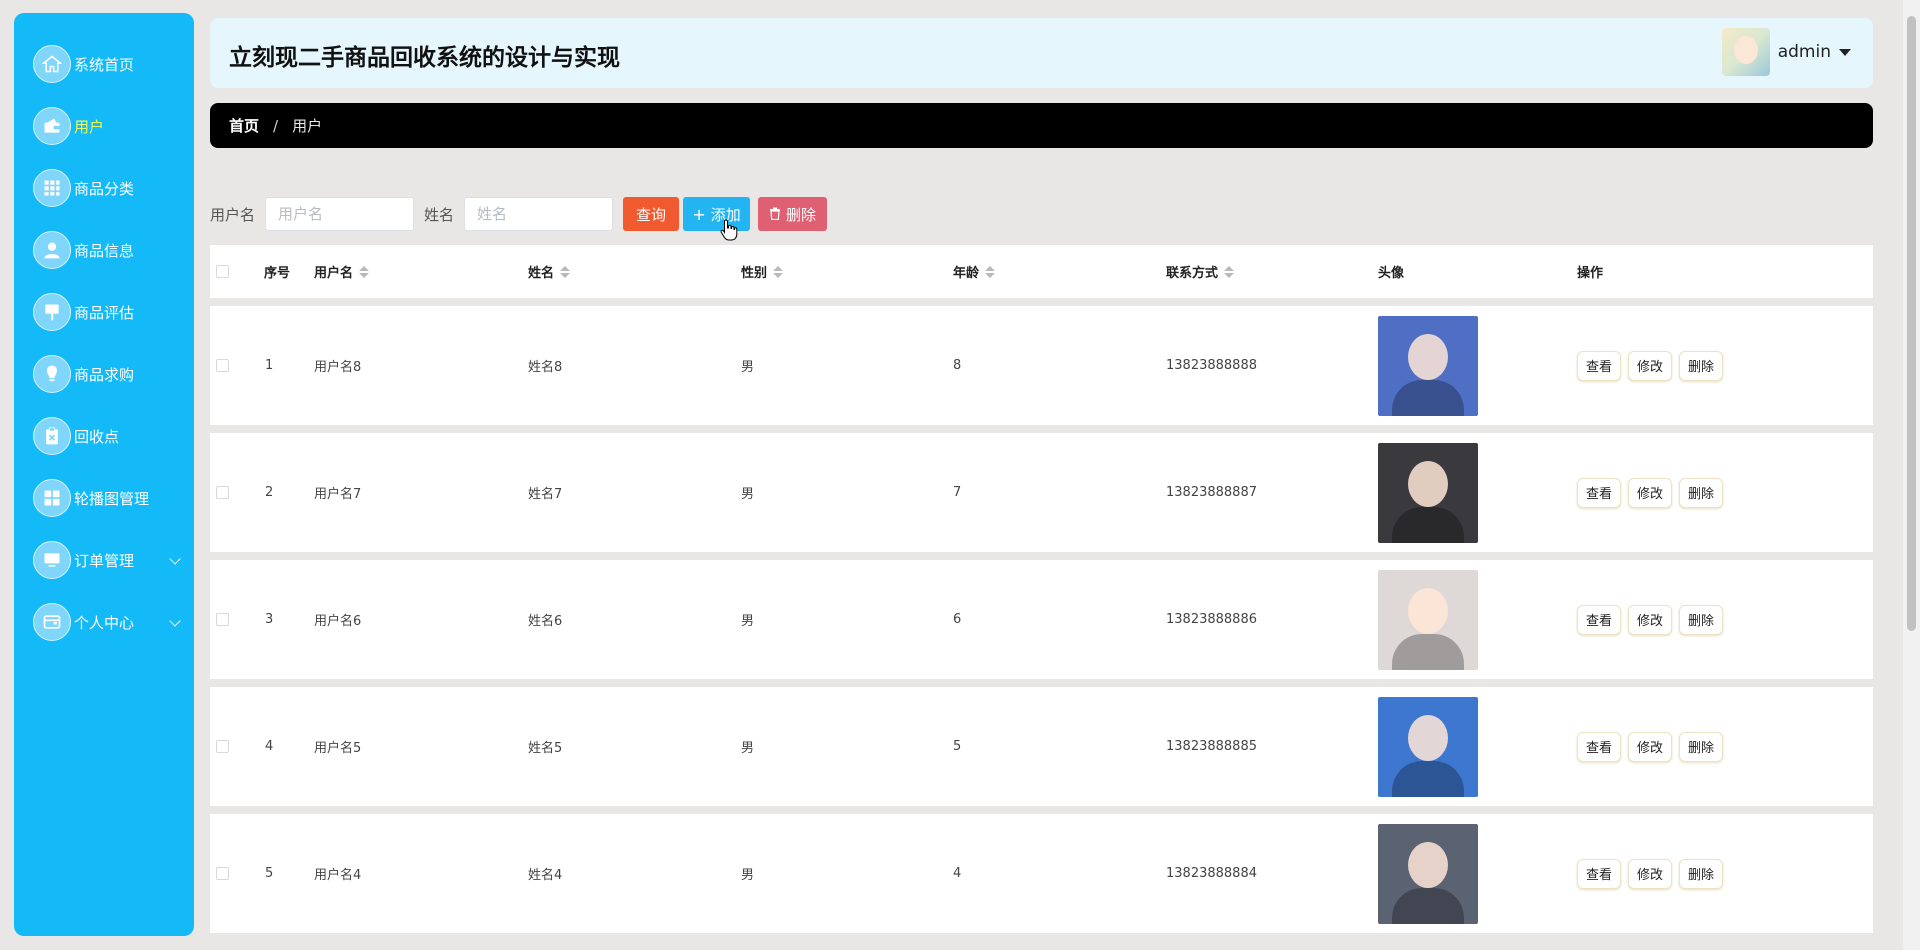 Image resolution: width=1920 pixels, height=950 pixels. Describe the element at coordinates (52, 312) in the screenshot. I see `sign-icon` at that location.